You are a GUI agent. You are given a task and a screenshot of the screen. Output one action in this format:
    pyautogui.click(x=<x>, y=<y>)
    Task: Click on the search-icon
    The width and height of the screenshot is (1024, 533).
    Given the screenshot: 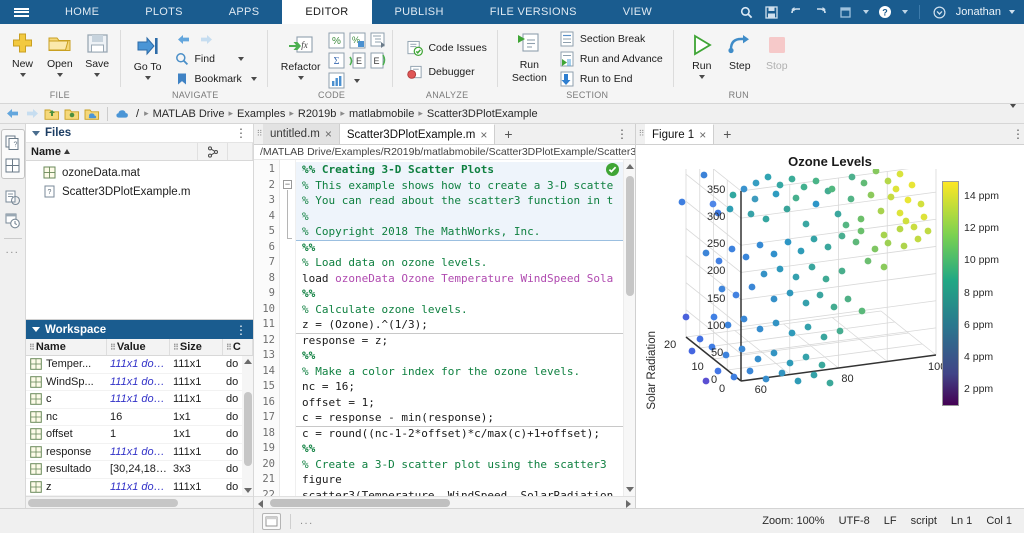 What is the action you would take?
    pyautogui.click(x=746, y=12)
    